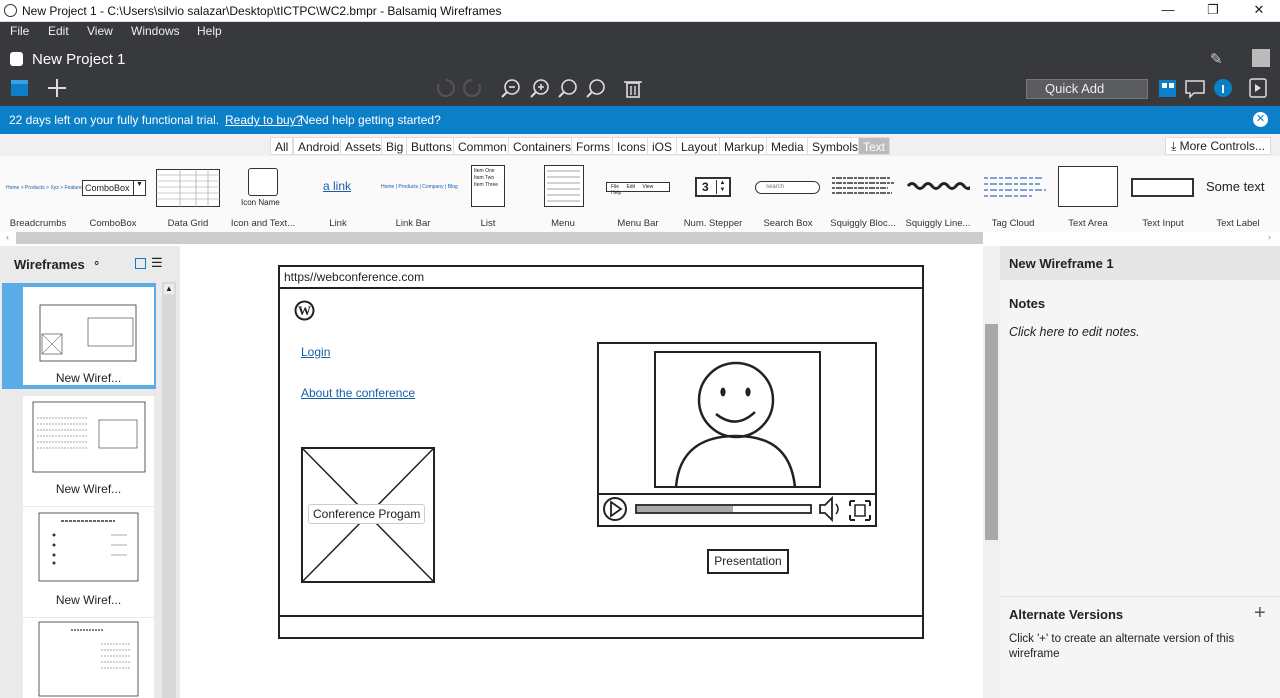 The width and height of the screenshot is (1280, 698). I want to click on add-icon, so click(57, 88).